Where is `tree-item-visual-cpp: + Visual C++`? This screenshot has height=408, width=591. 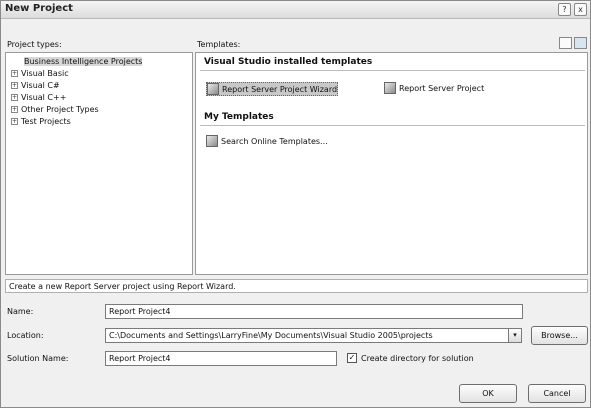 tree-item-visual-cpp: + Visual C++ is located at coordinates (38, 97).